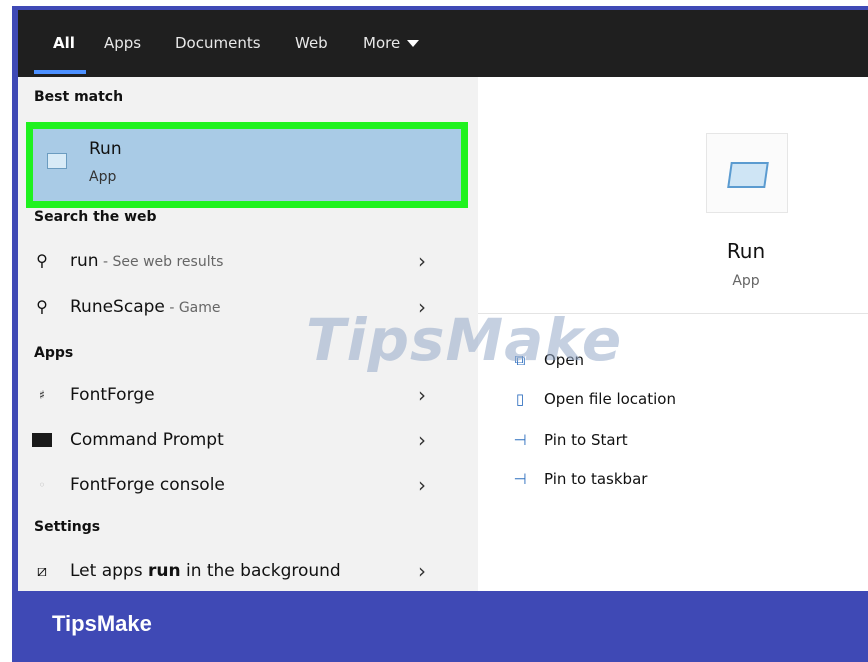 The image size is (868, 662). I want to click on settings-item-background-apps: ⧄ Let apps run in the background ›, so click(248, 571).